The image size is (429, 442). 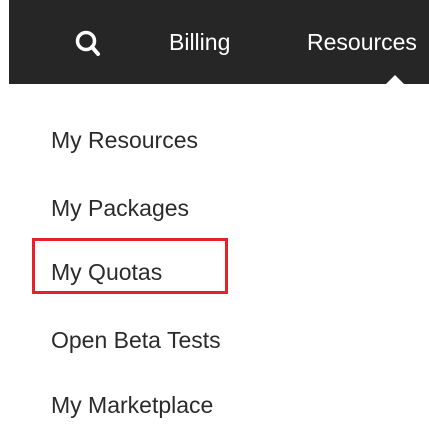 I want to click on menu-item-open-beta-tests: Open Beta Tests, so click(x=136, y=340).